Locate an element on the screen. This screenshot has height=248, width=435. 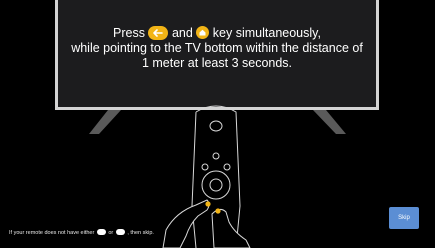
press-text: Press is located at coordinates (129, 33).